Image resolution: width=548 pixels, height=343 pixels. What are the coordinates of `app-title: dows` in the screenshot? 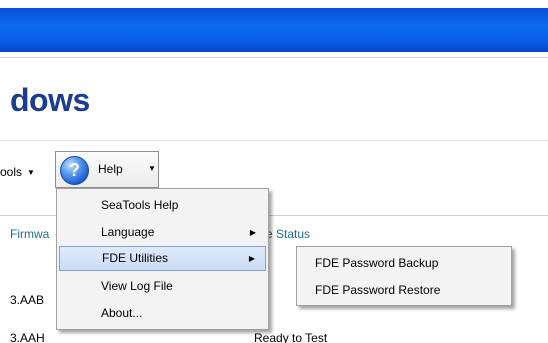 It's located at (50, 100).